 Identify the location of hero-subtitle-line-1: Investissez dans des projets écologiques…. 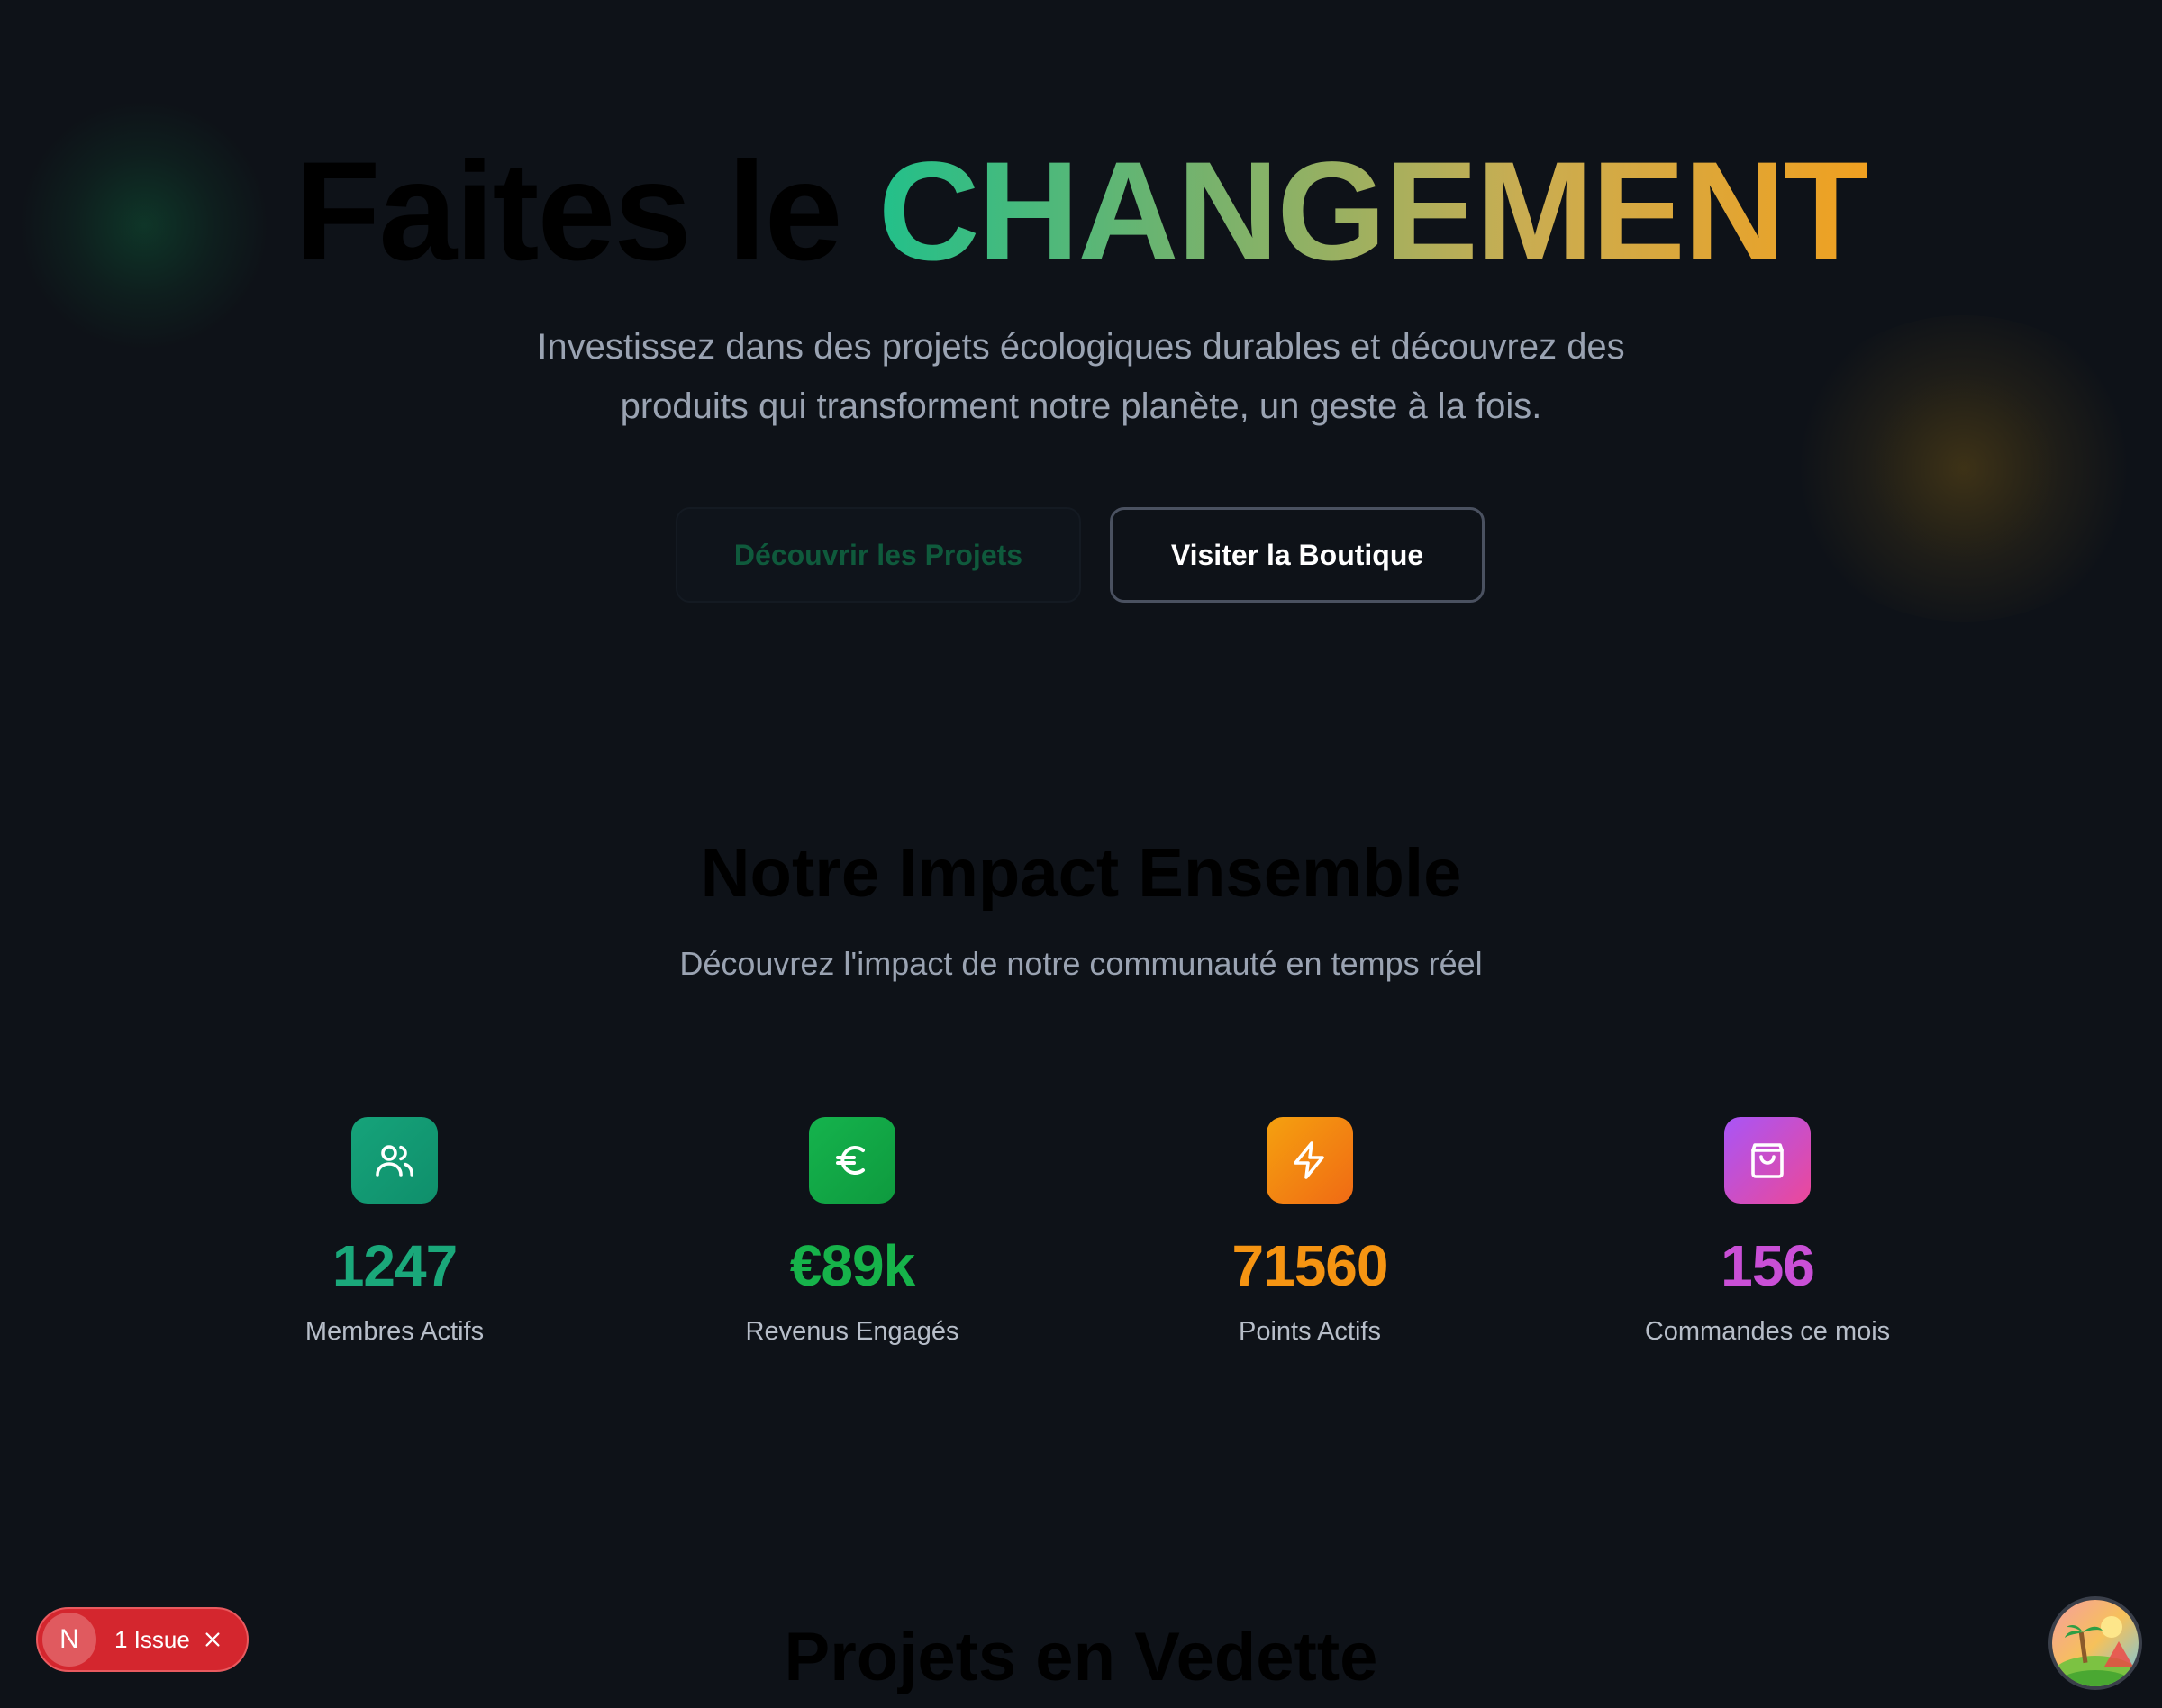
(1081, 347).